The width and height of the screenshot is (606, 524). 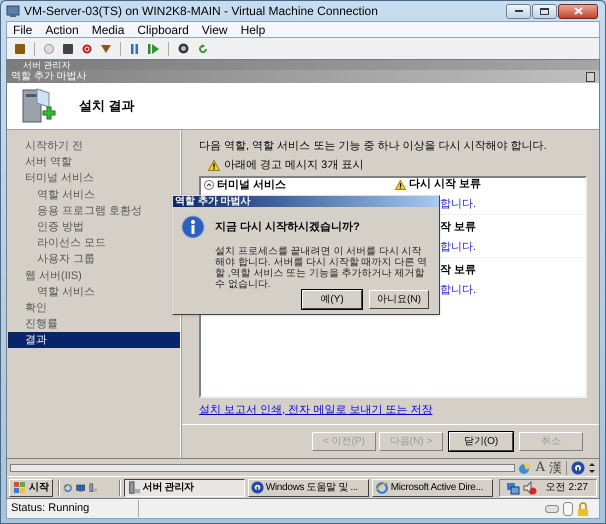 I want to click on network-icon, so click(x=513, y=487).